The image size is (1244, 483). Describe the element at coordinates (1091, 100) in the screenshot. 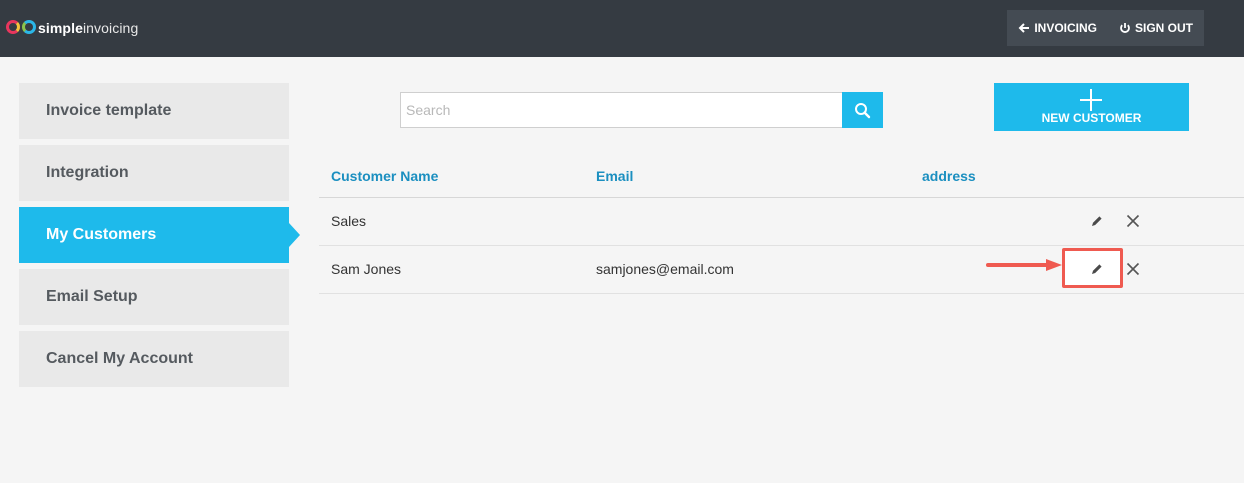

I see `plus-icon` at that location.